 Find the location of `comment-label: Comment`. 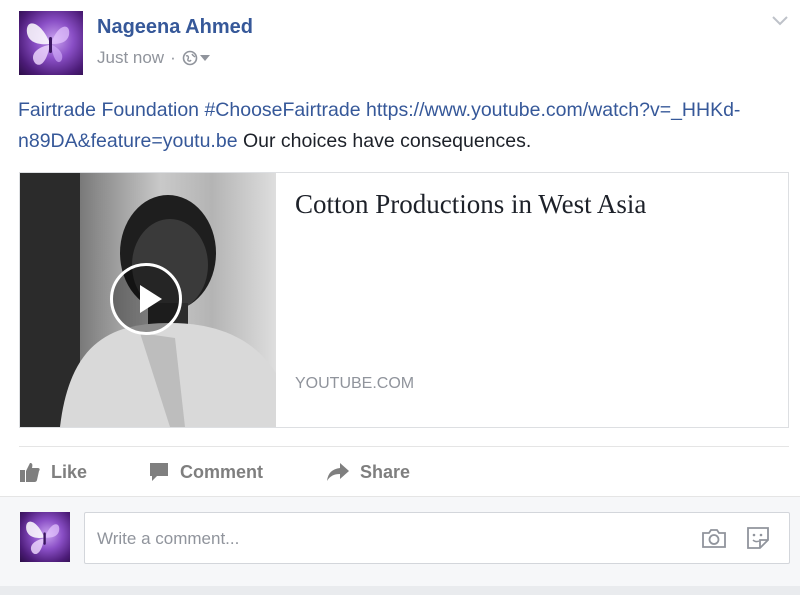

comment-label: Comment is located at coordinates (222, 471).